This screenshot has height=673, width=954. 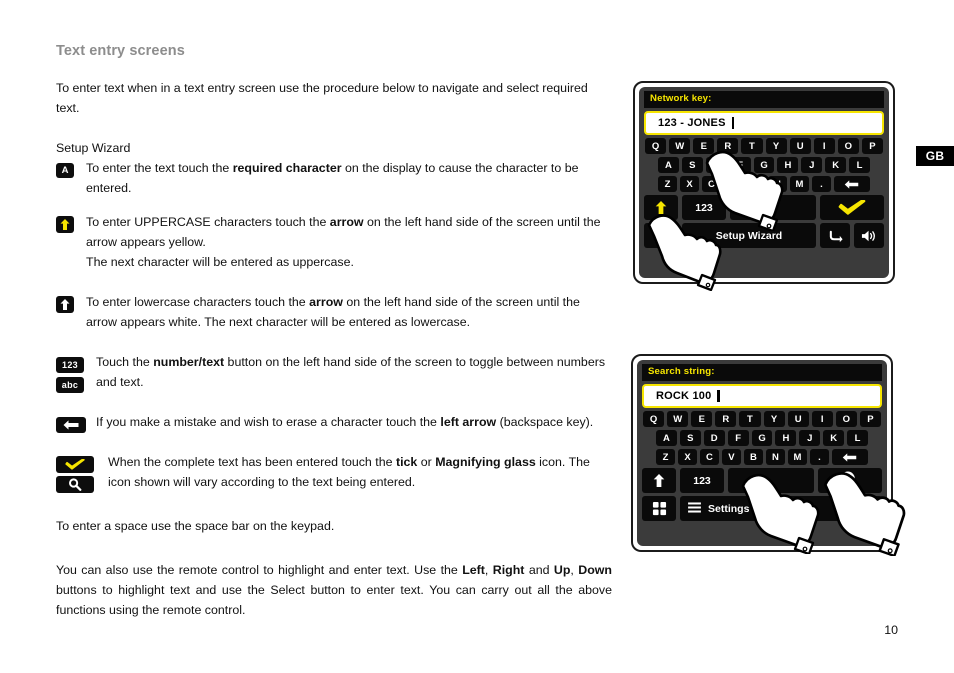 I want to click on setup-wizard-button: Setup Wizard, so click(x=749, y=235).